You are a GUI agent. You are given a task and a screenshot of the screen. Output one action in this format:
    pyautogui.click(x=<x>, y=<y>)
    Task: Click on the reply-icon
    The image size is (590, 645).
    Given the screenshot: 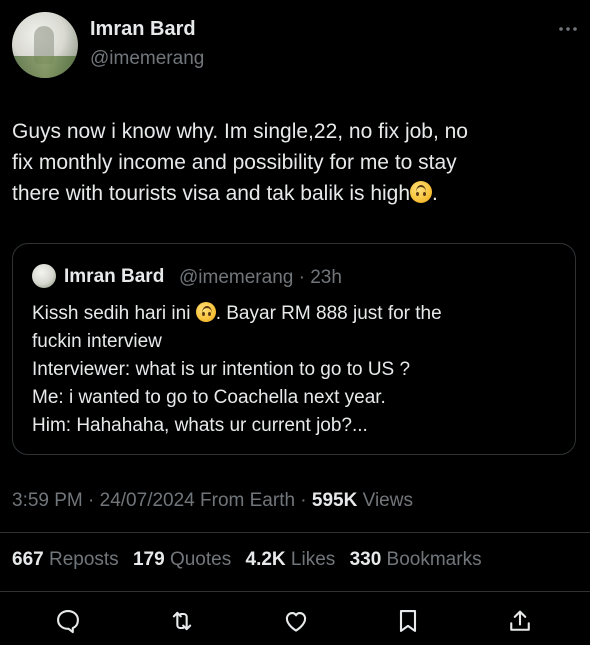 What is the action you would take?
    pyautogui.click(x=68, y=621)
    